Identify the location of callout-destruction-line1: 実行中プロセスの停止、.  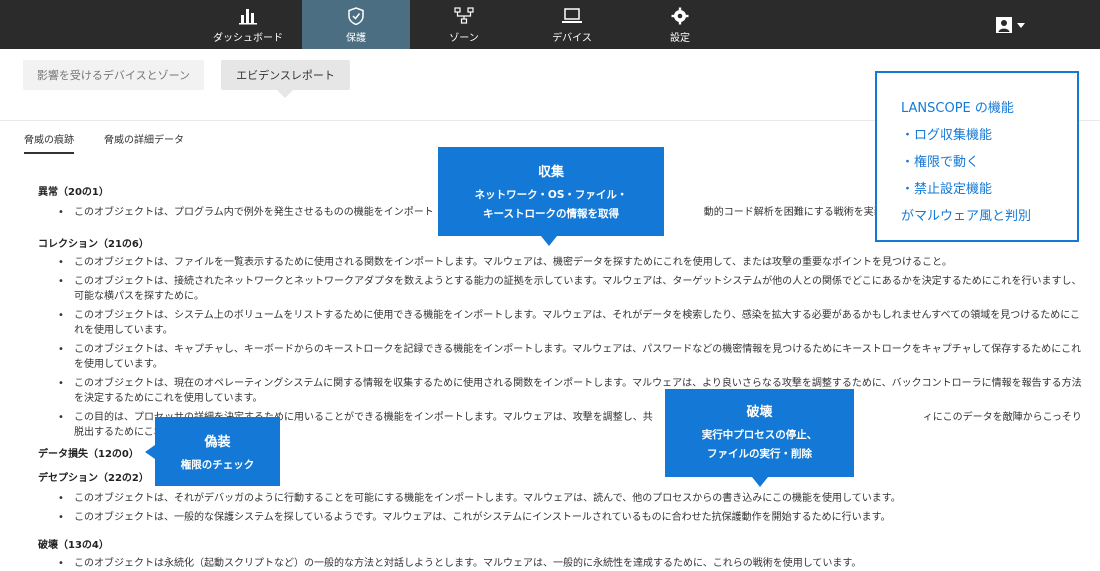
(759, 435).